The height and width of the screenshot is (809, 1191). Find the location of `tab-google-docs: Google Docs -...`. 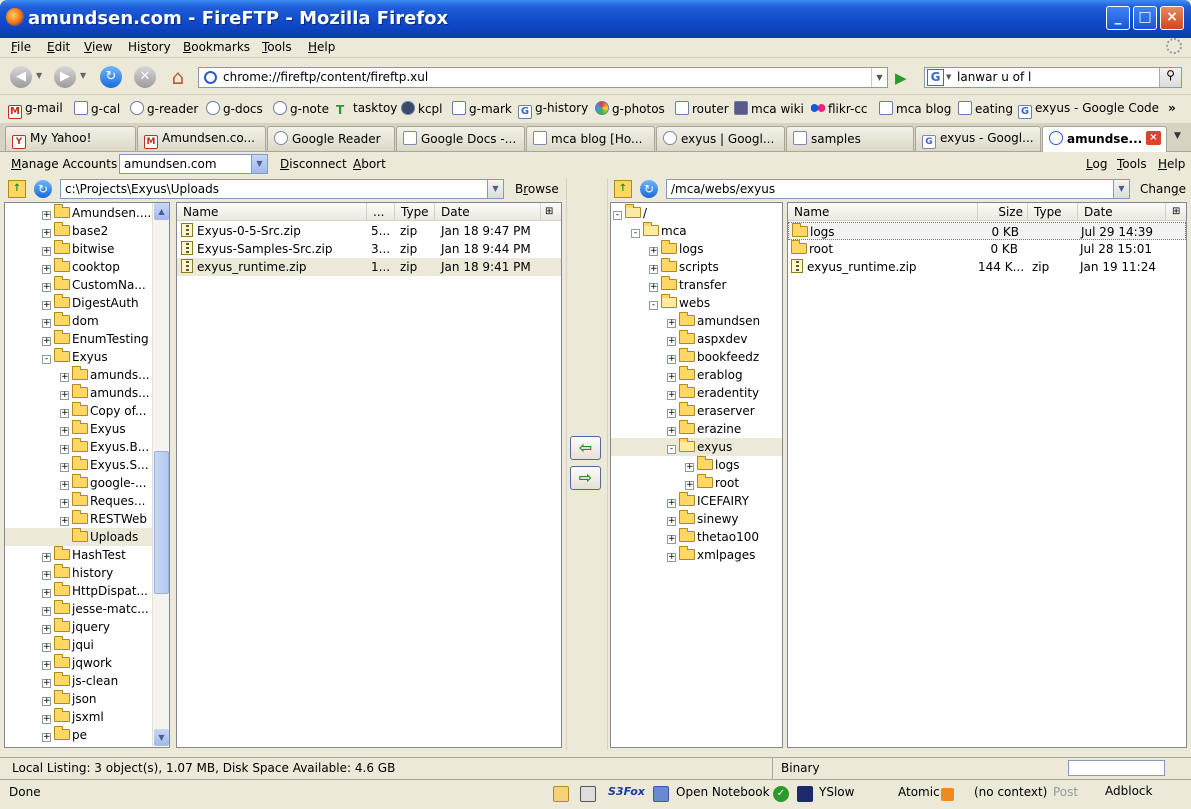

tab-google-docs: Google Docs -... is located at coordinates (460, 138).